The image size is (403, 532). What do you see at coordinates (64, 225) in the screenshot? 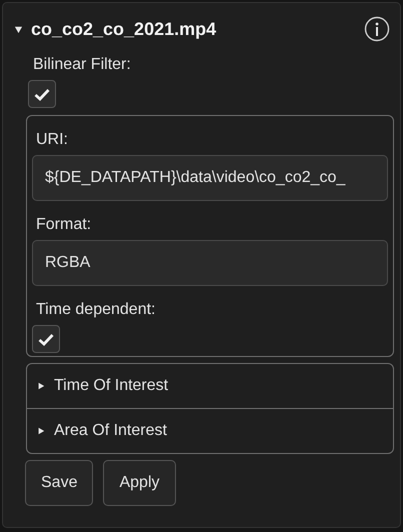
I see `field-label: Format:` at bounding box center [64, 225].